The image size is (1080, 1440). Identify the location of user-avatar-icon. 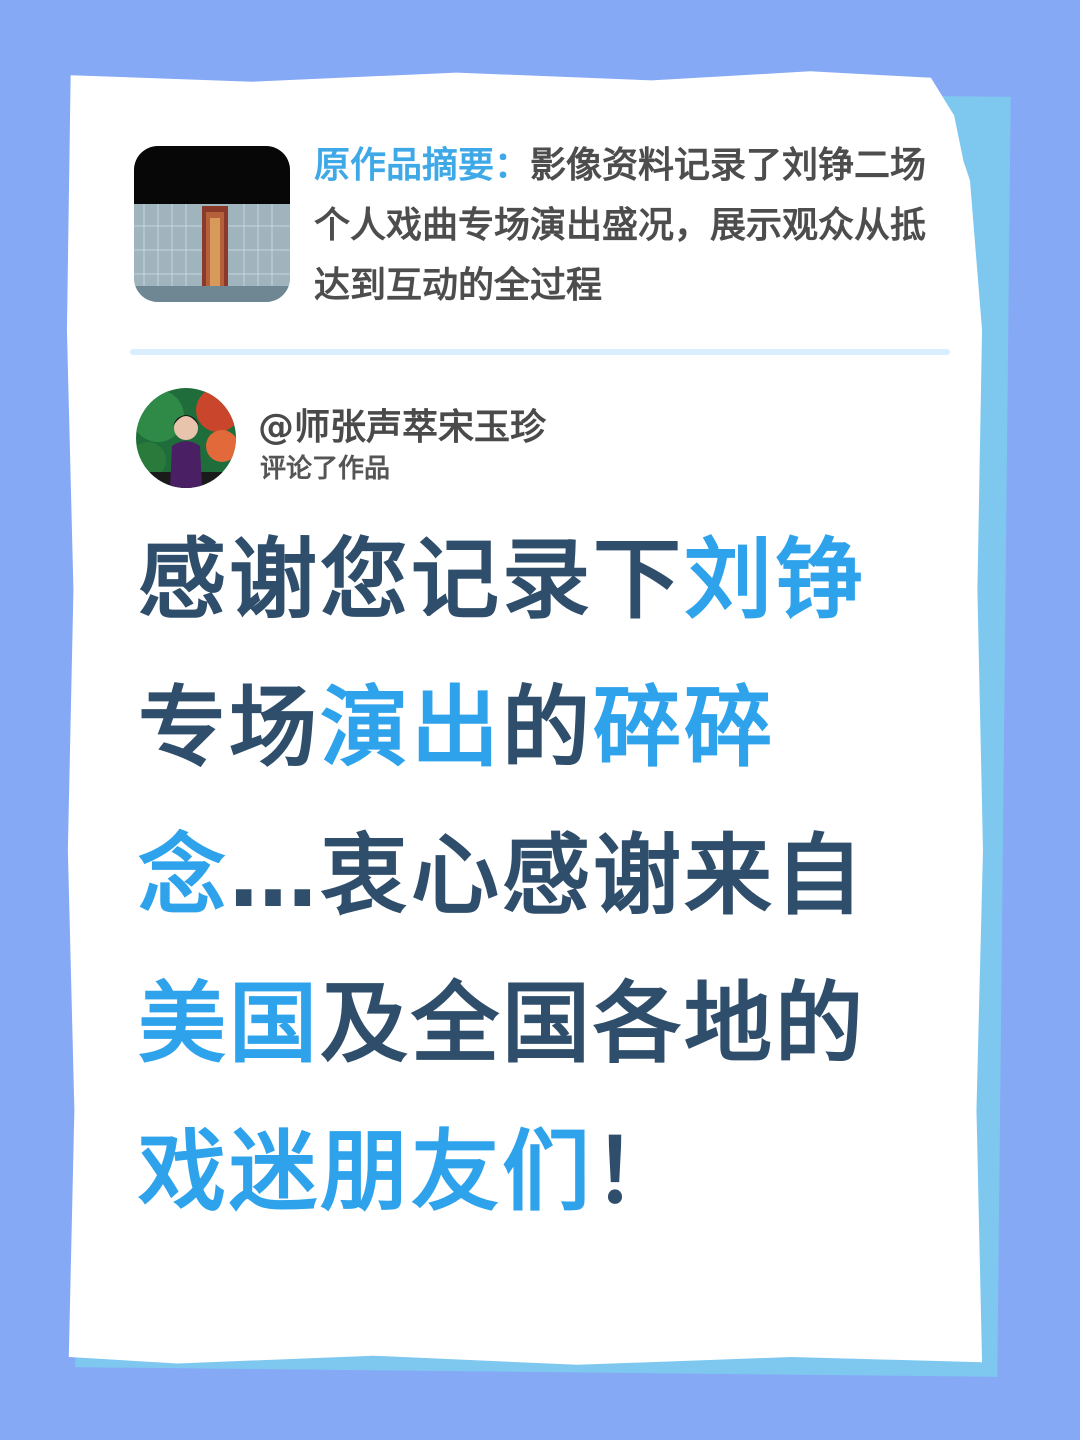
(186, 438).